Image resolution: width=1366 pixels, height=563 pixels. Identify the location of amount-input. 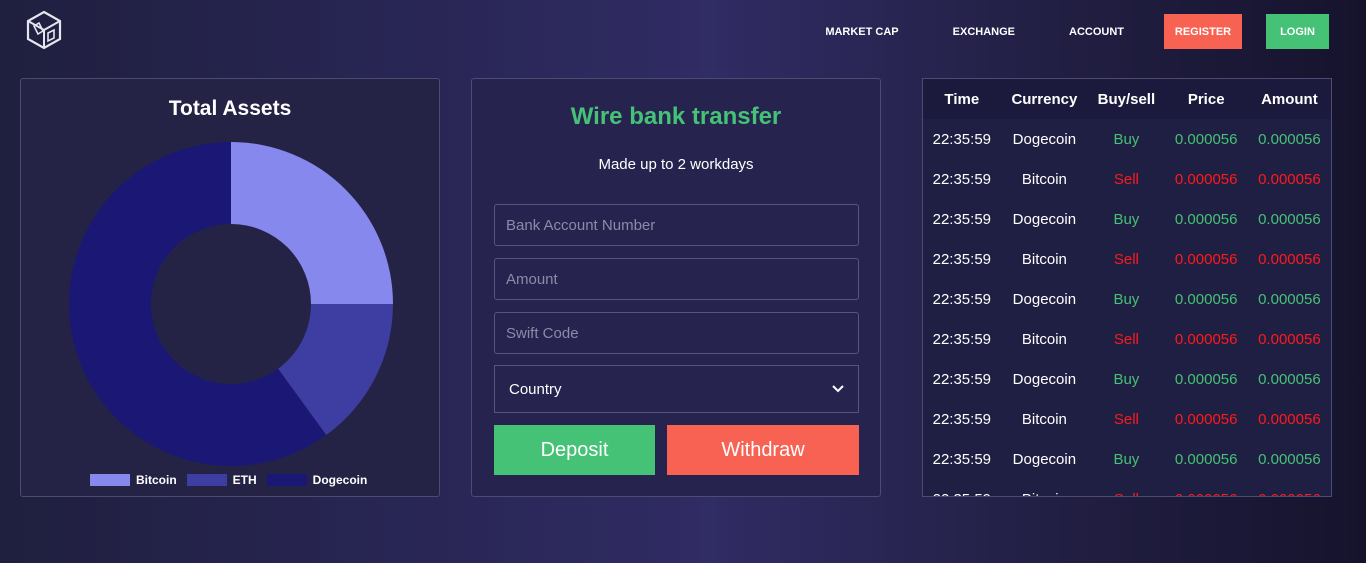
(676, 279).